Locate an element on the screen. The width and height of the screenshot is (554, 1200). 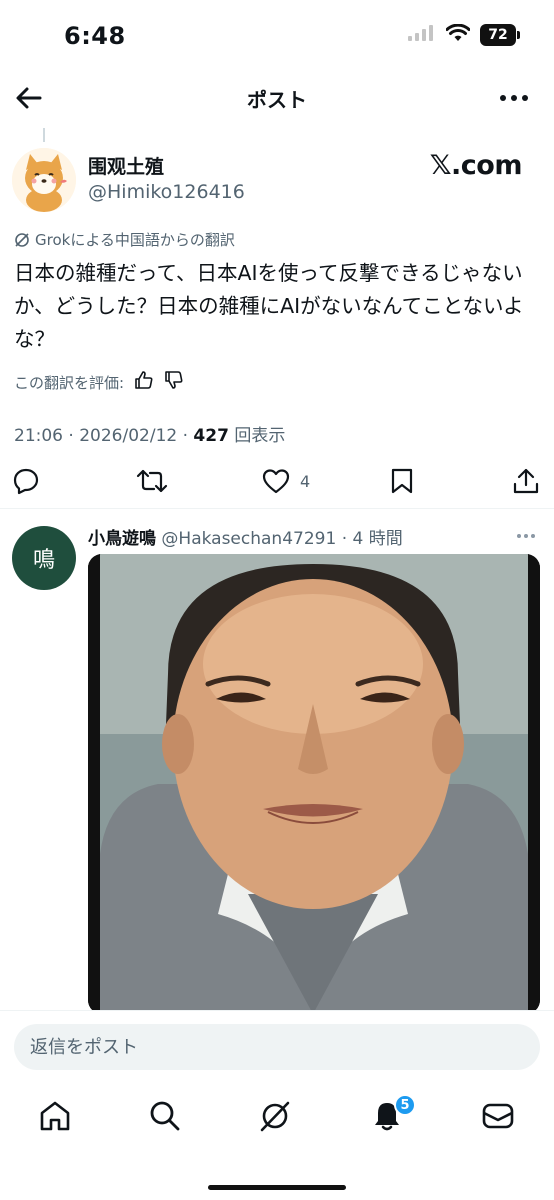
share-icon is located at coordinates (526, 481).